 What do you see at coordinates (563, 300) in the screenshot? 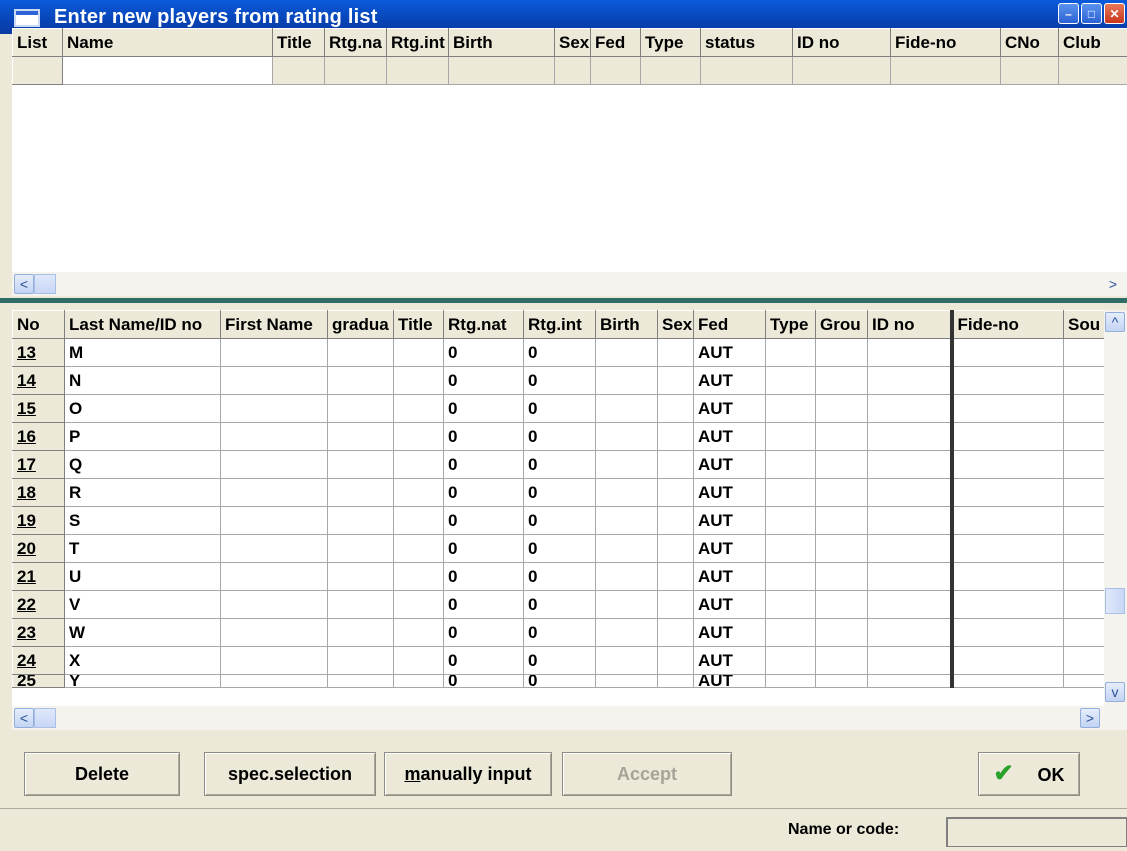
I see `panel-splitter` at bounding box center [563, 300].